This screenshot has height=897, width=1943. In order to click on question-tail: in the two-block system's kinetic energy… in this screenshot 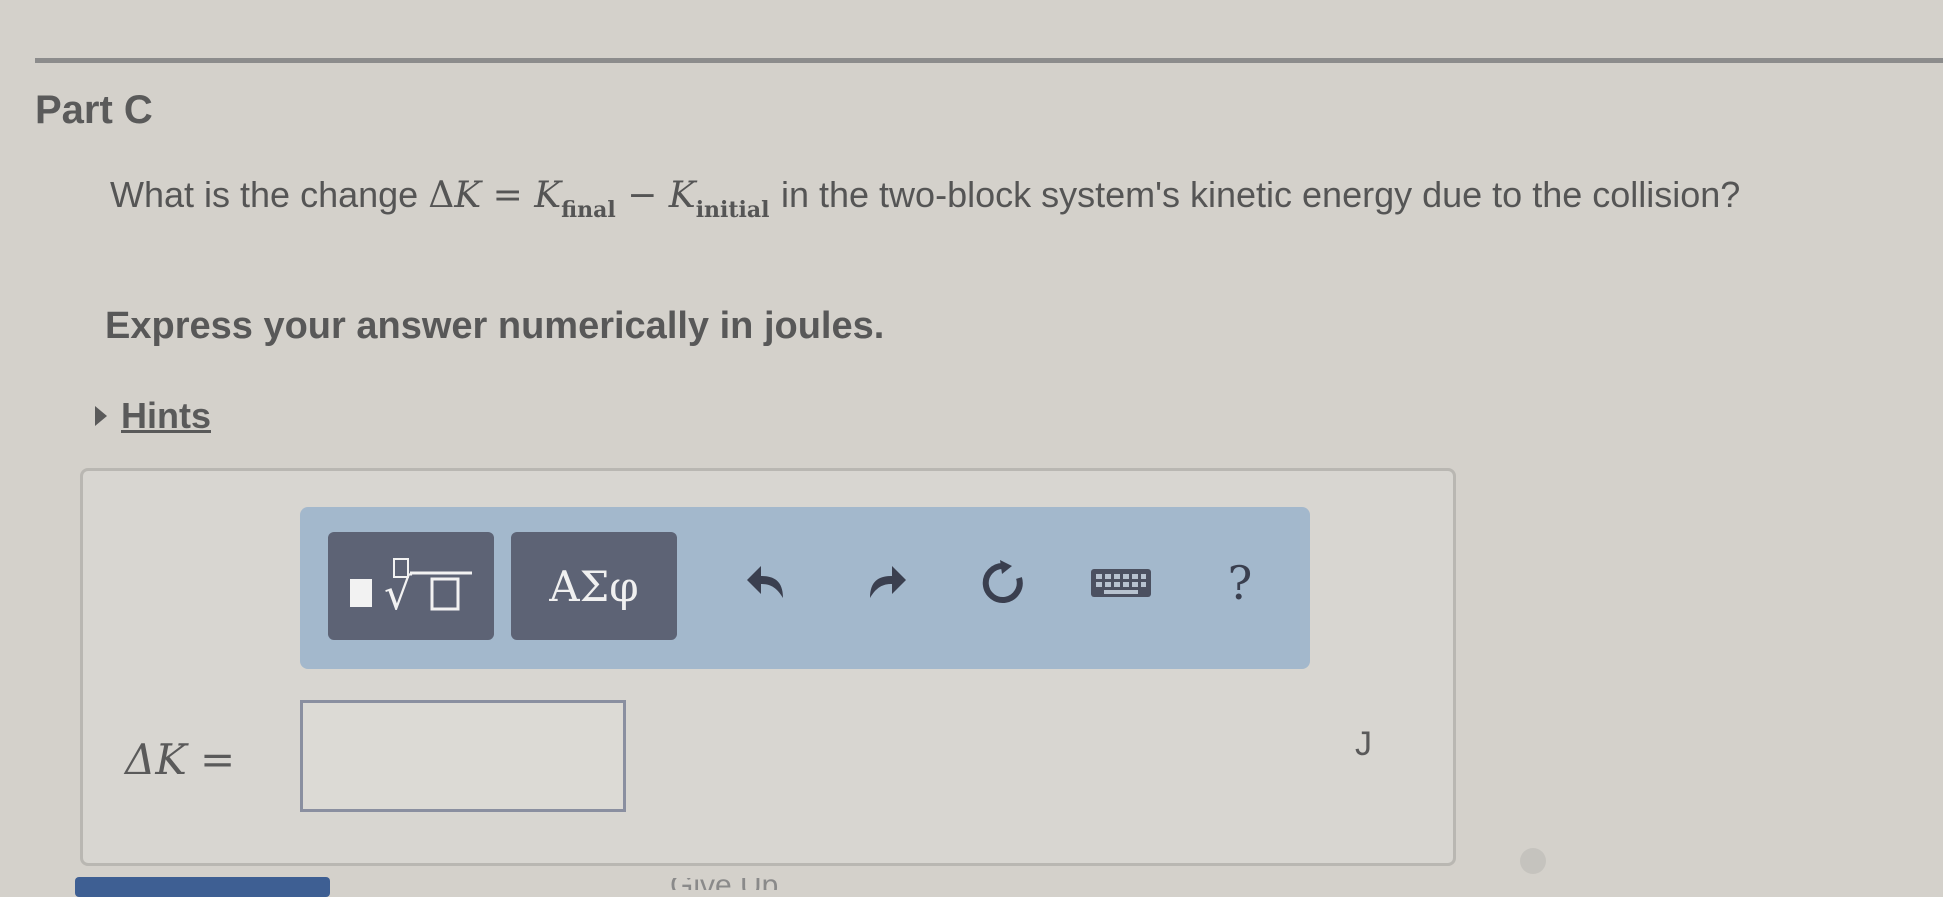, I will do `click(1260, 194)`.